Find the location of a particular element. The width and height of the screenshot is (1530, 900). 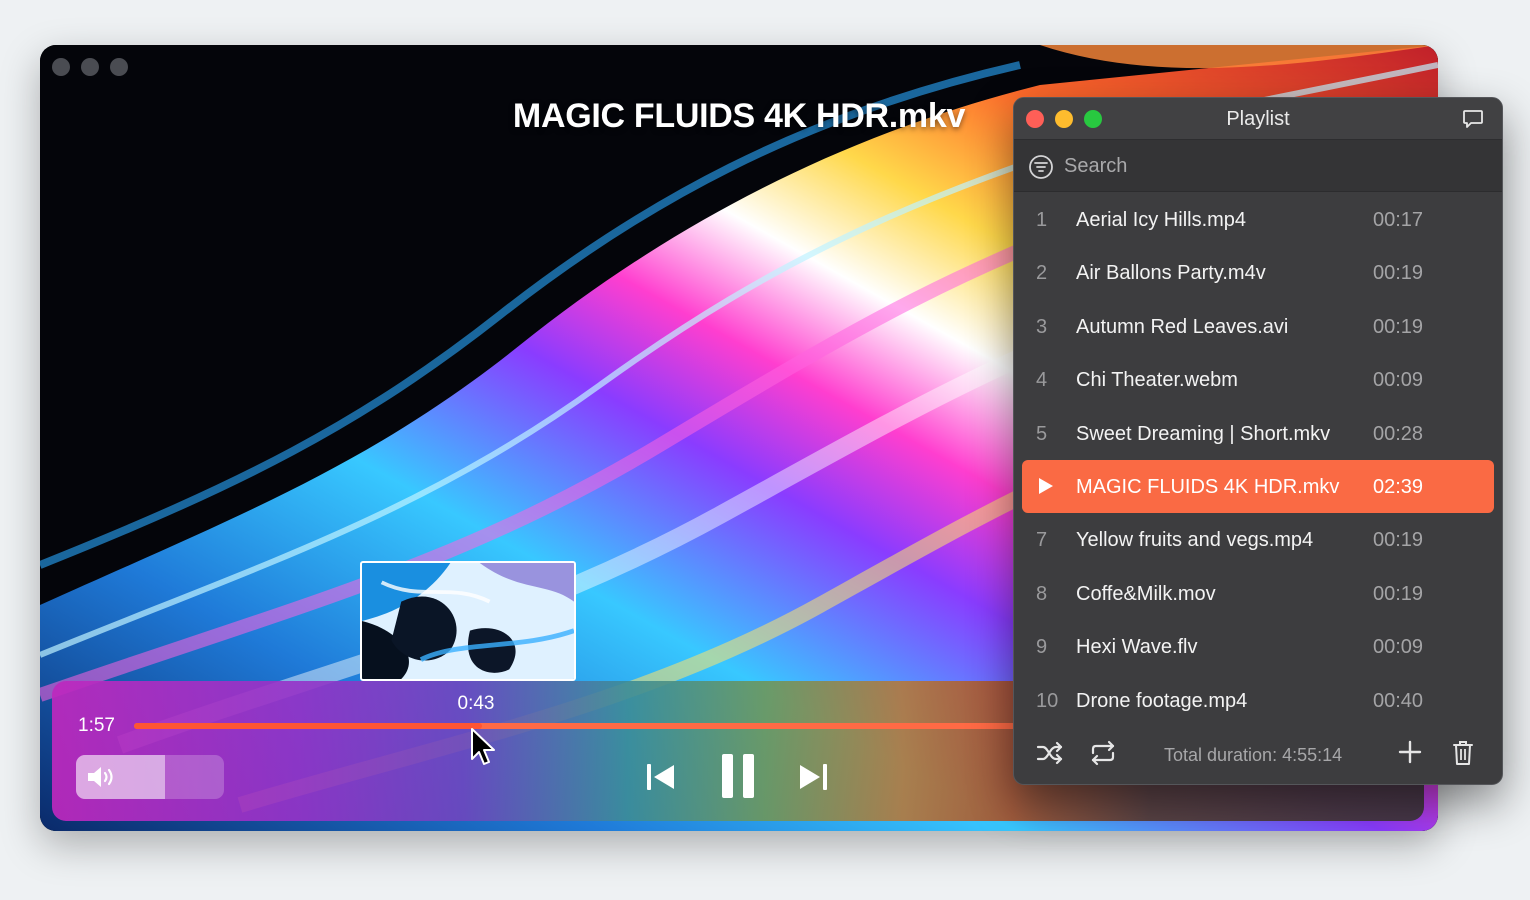

track-number: 8 is located at coordinates (1042, 593).